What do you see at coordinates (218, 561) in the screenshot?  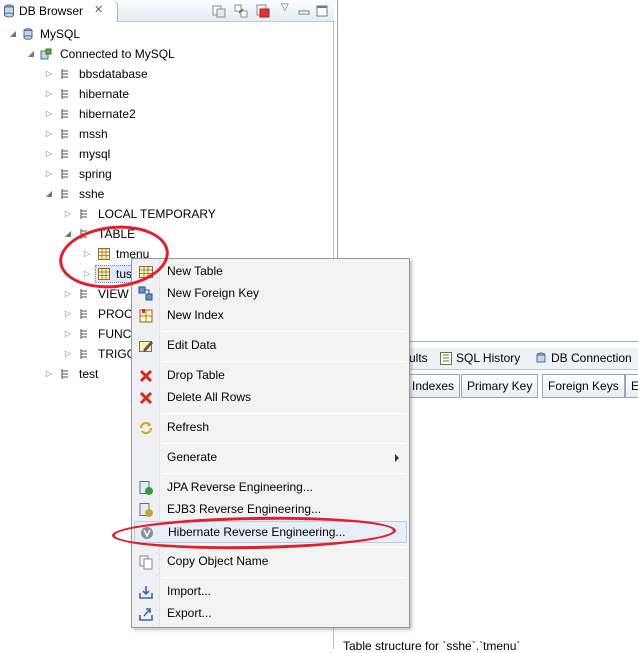 I see `menu-item-label: Copy Object Name` at bounding box center [218, 561].